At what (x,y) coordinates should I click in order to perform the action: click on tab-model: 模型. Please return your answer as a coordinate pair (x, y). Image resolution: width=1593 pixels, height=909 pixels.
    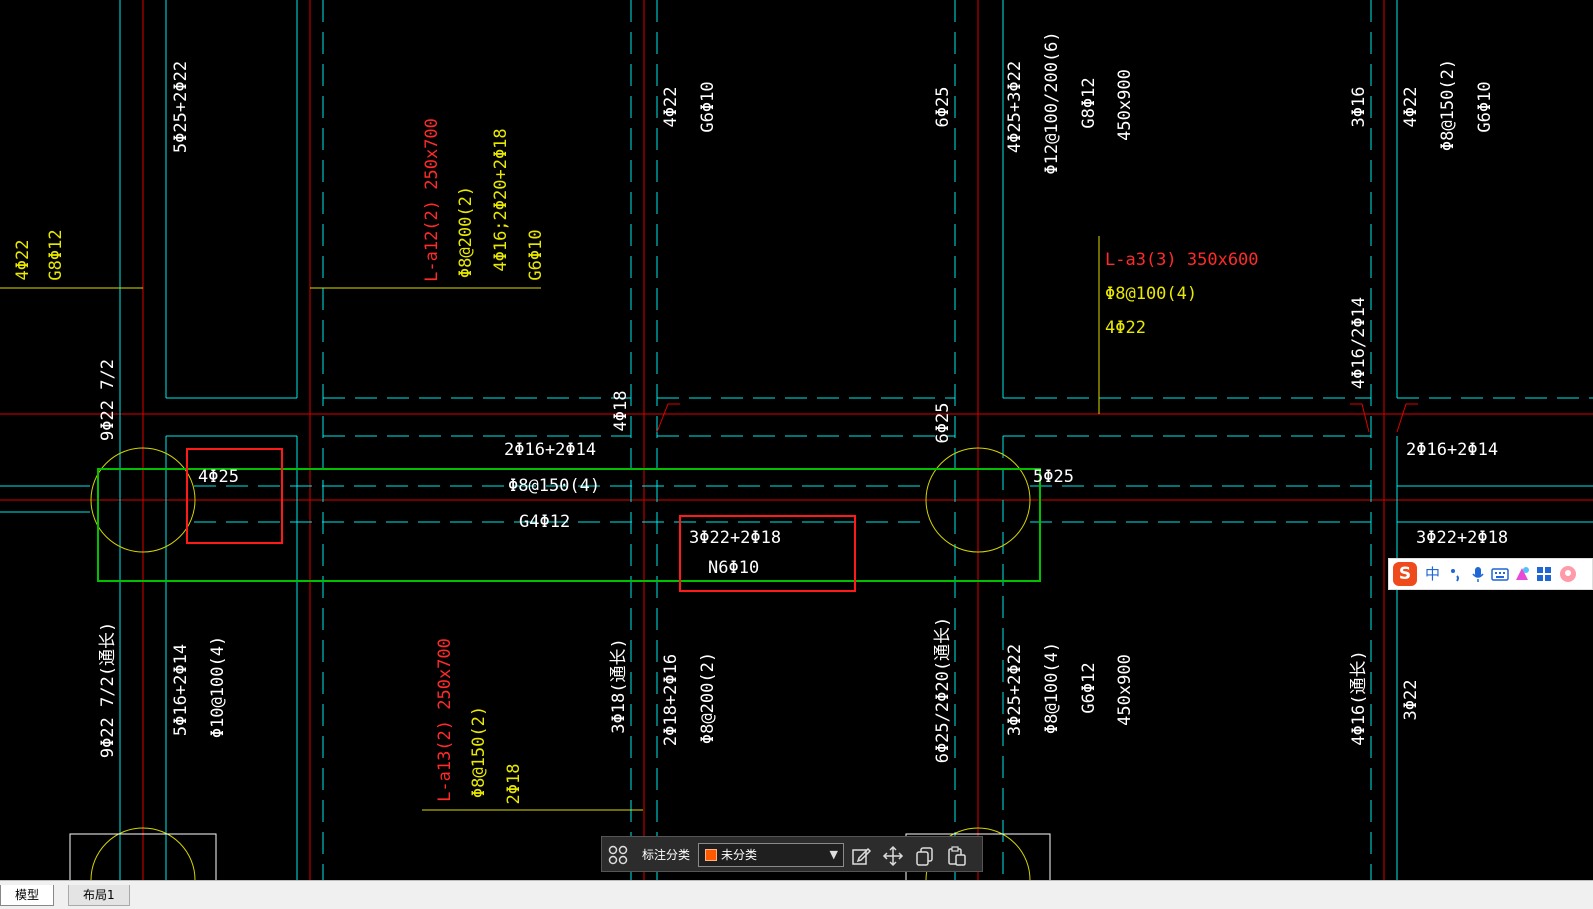
    Looking at the image, I should click on (27, 895).